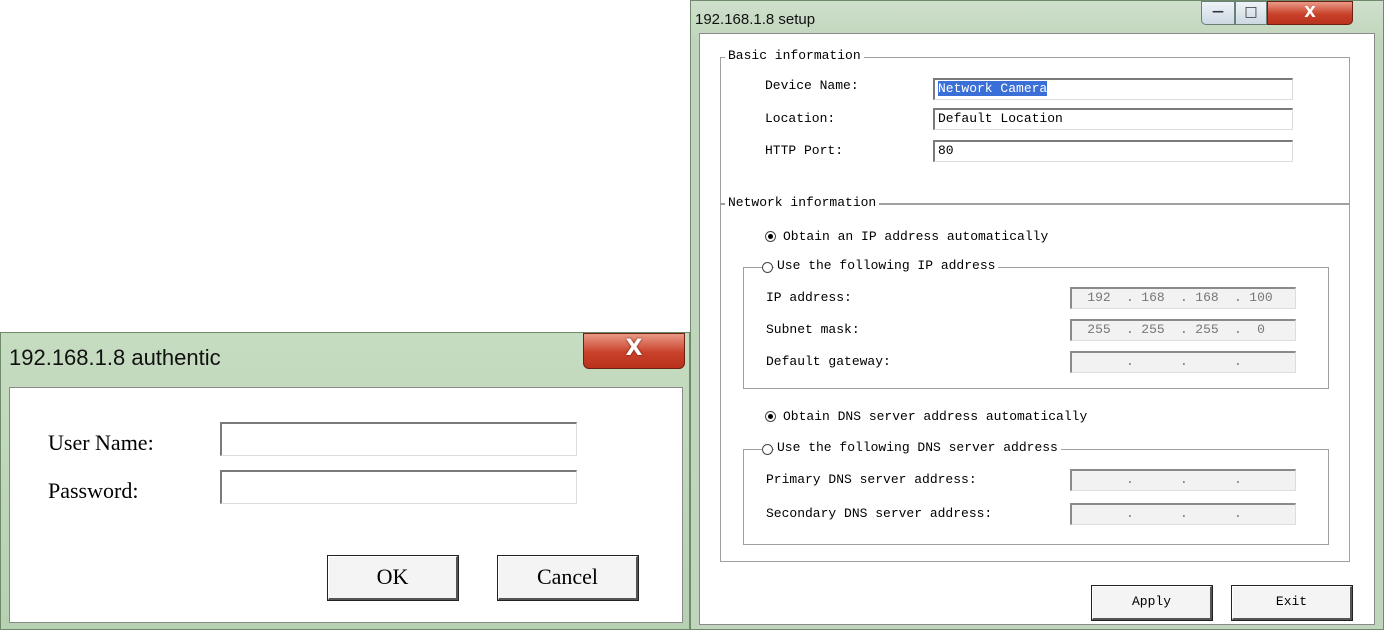 This screenshot has height=630, width=1384. I want to click on device-name-value: Network Camera, so click(993, 88).